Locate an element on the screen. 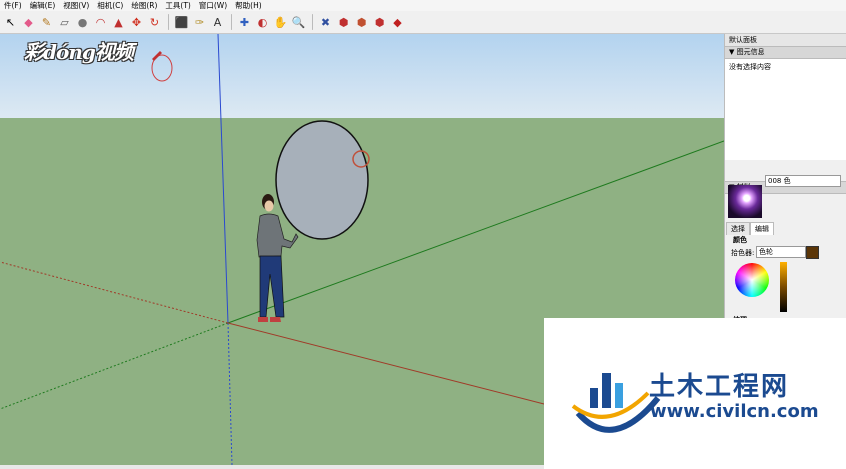  arc-tool-icon: ◠ is located at coordinates (100, 22).